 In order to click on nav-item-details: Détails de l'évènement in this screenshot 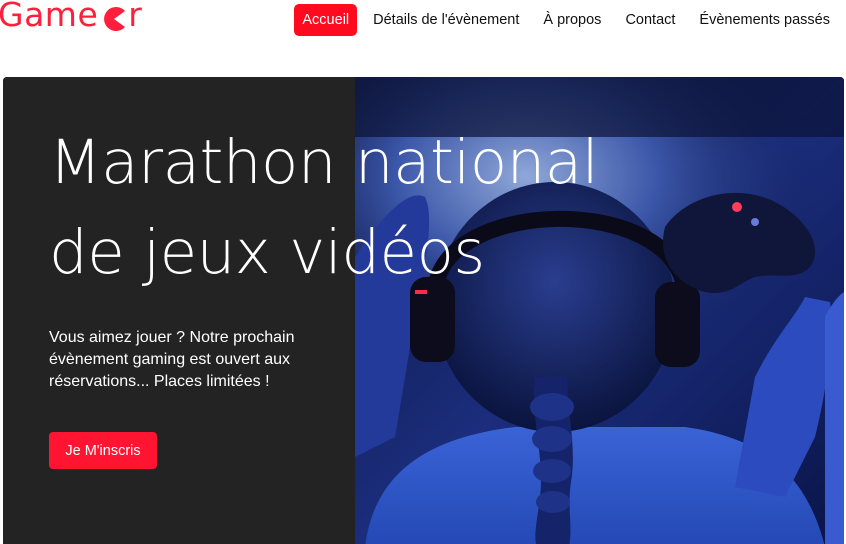, I will do `click(446, 20)`.